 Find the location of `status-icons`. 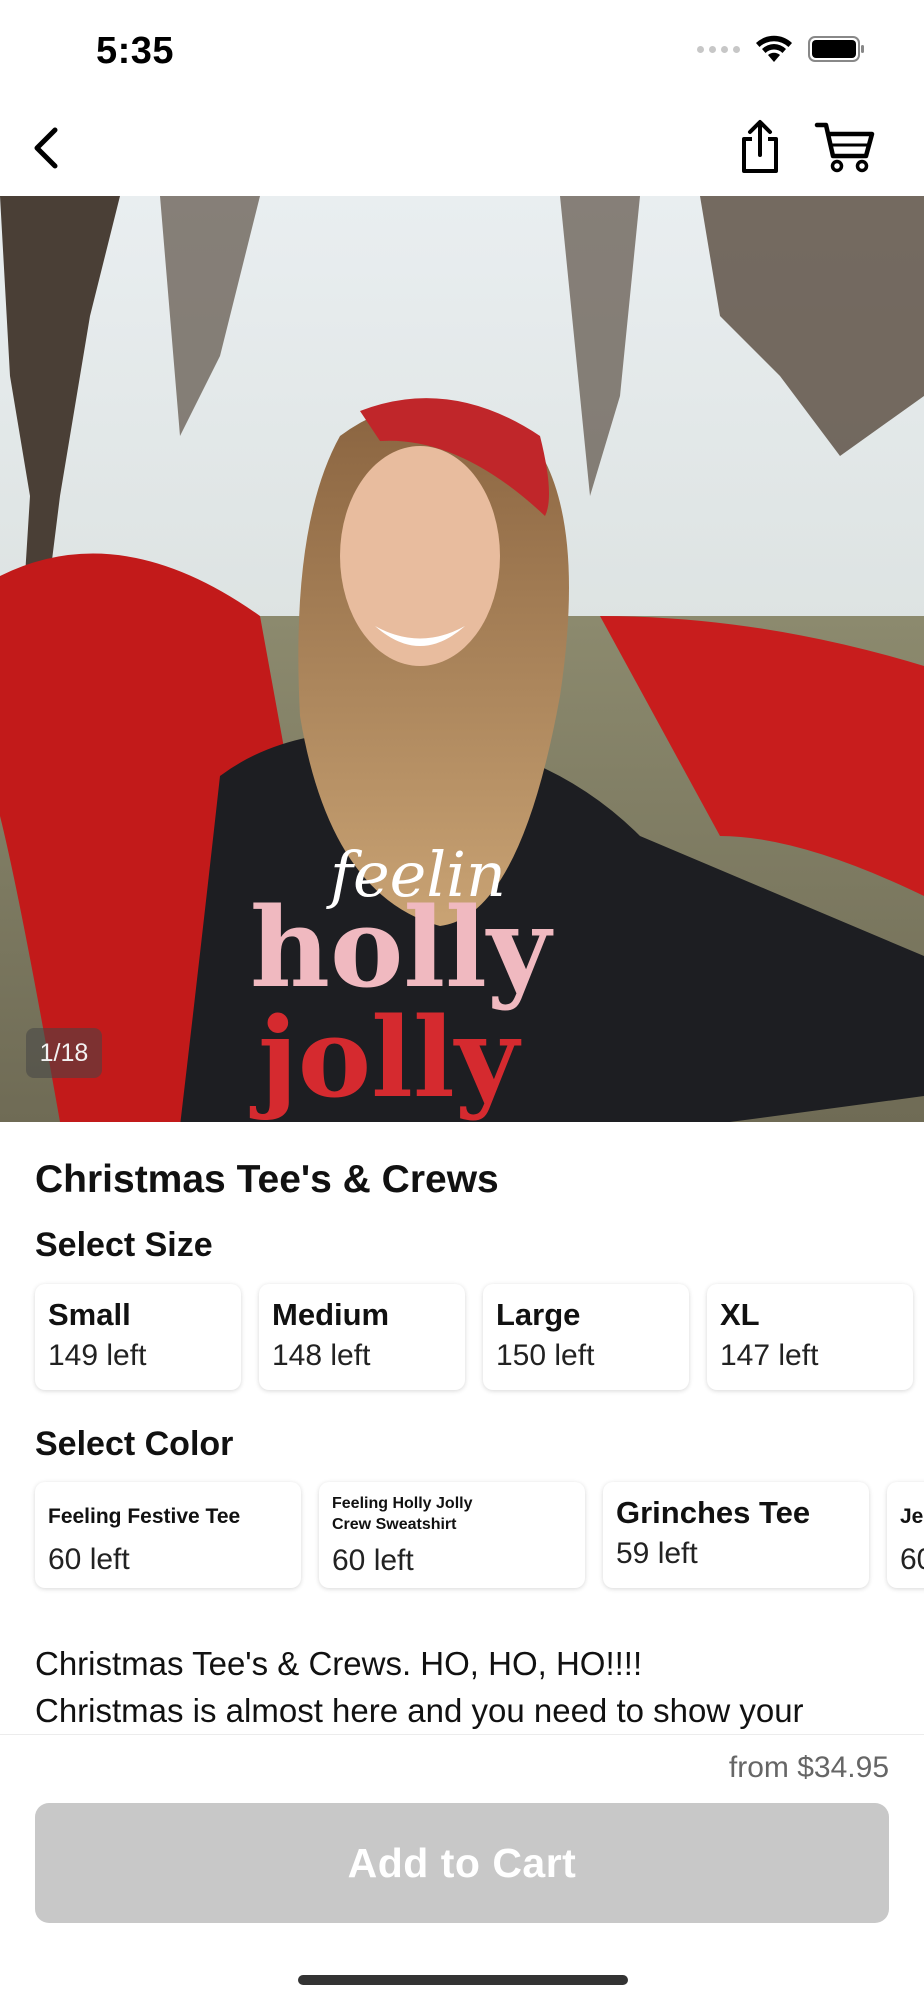

status-icons is located at coordinates (781, 49).